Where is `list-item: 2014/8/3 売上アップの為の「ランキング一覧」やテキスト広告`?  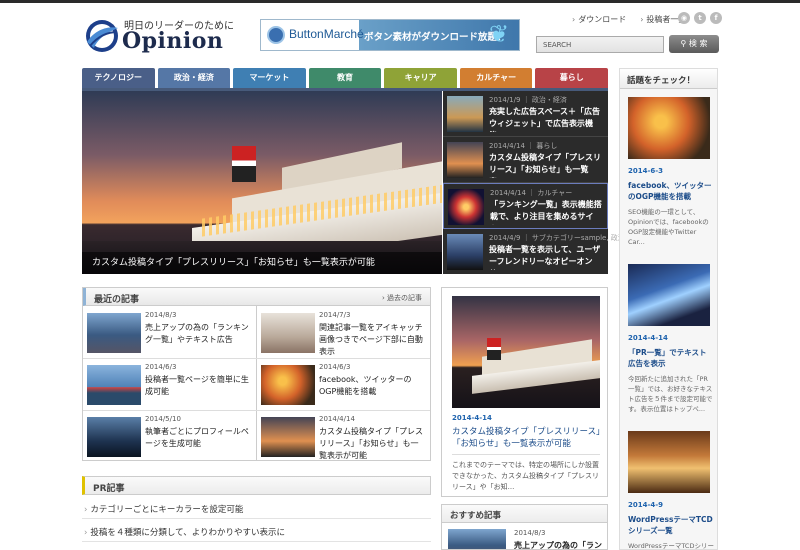 list-item: 2014/8/3 売上アップの為の「ランキング一覧」やテキスト広告 is located at coordinates (169, 332).